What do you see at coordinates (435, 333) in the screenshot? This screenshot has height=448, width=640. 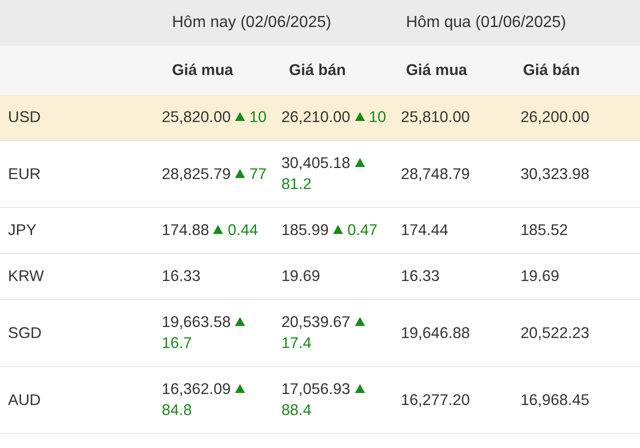 I see `price-value: 19,646.88` at bounding box center [435, 333].